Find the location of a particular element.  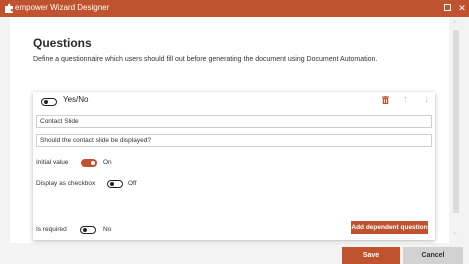

puzzle-icon is located at coordinates (9, 8).